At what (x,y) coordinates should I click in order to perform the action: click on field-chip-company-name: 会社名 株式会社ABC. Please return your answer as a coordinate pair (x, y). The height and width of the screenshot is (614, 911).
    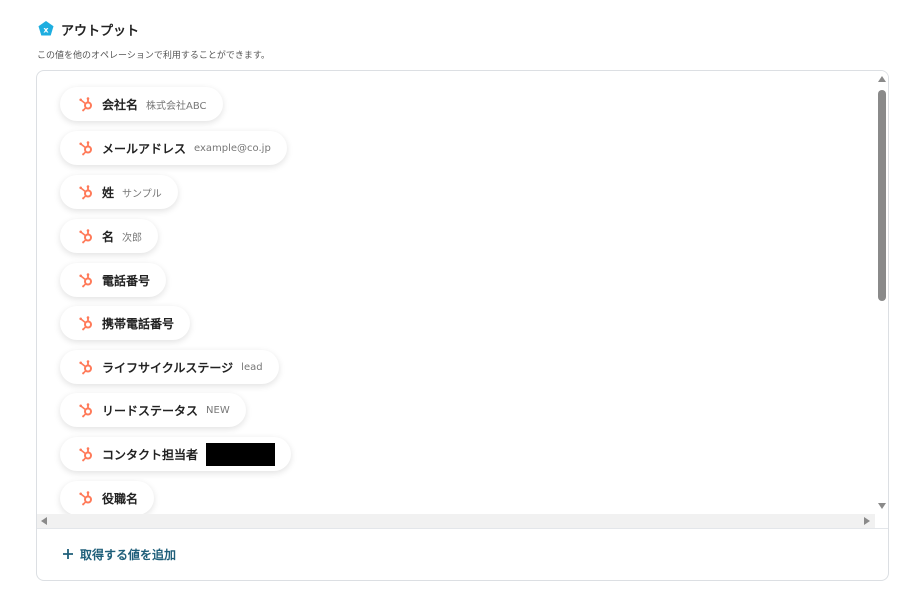
    Looking at the image, I should click on (141, 104).